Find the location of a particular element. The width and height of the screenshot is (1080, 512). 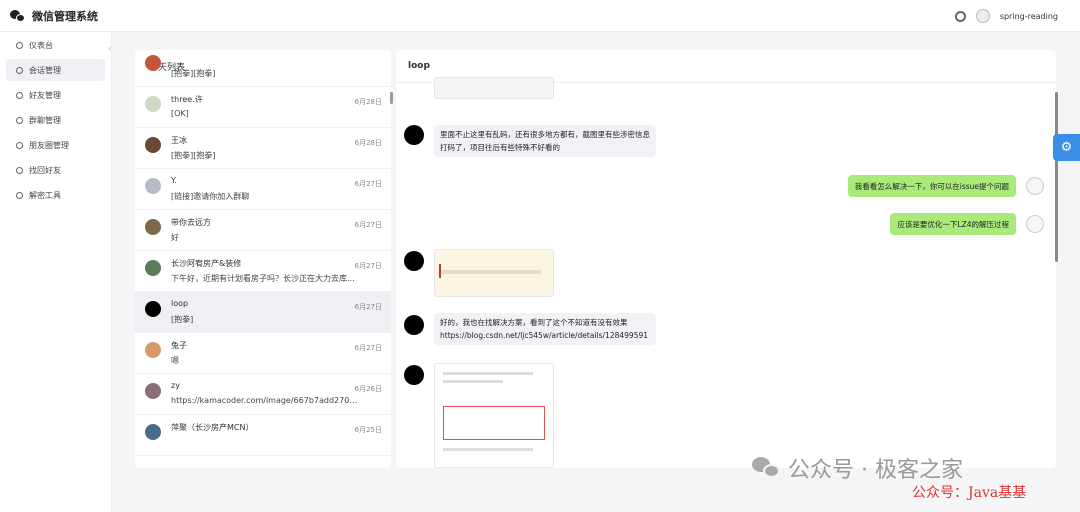

conversation-name: loop is located at coordinates (180, 303).